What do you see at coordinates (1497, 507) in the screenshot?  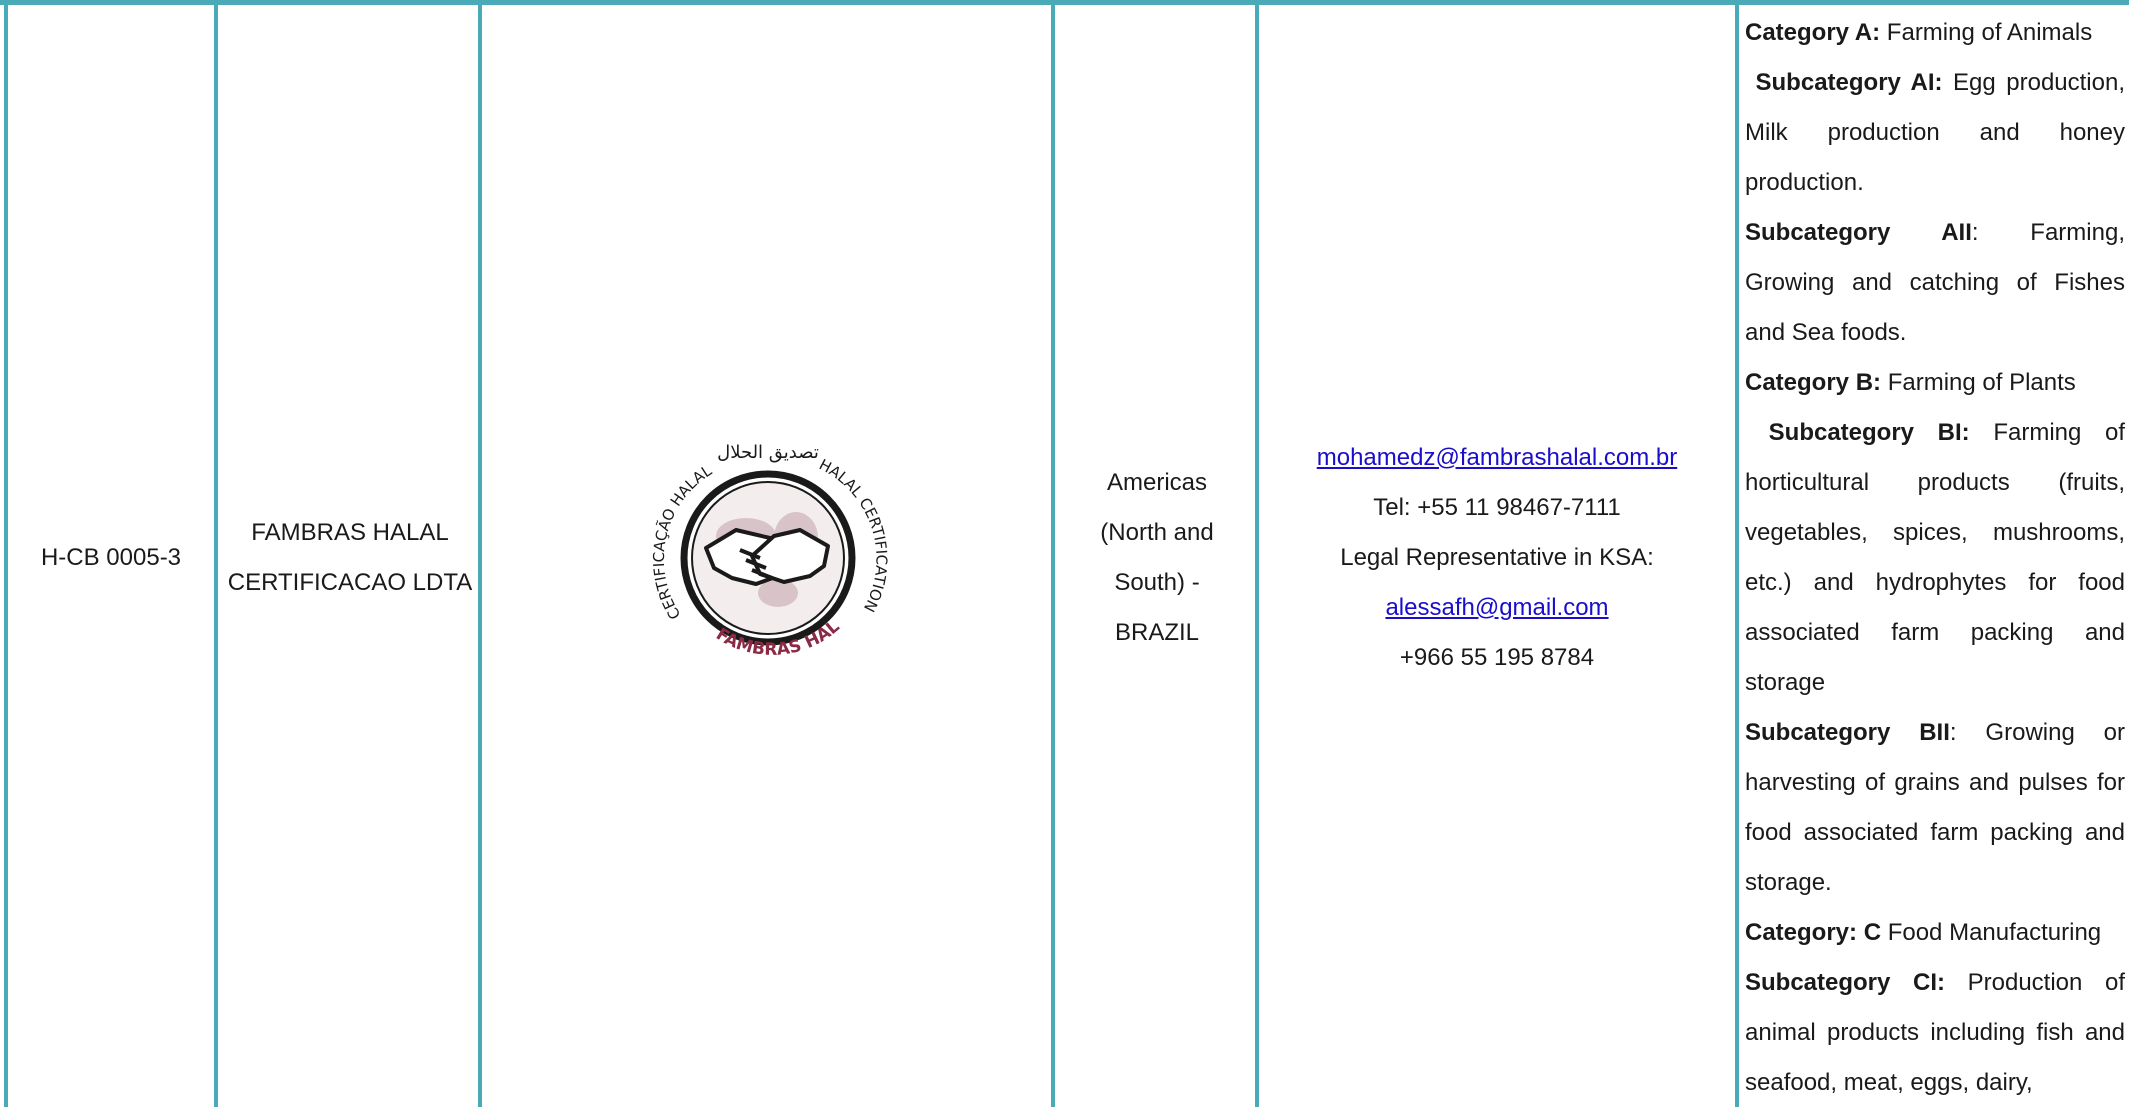 I see `contact-phone: Tel: +55 11 98467-7111` at bounding box center [1497, 507].